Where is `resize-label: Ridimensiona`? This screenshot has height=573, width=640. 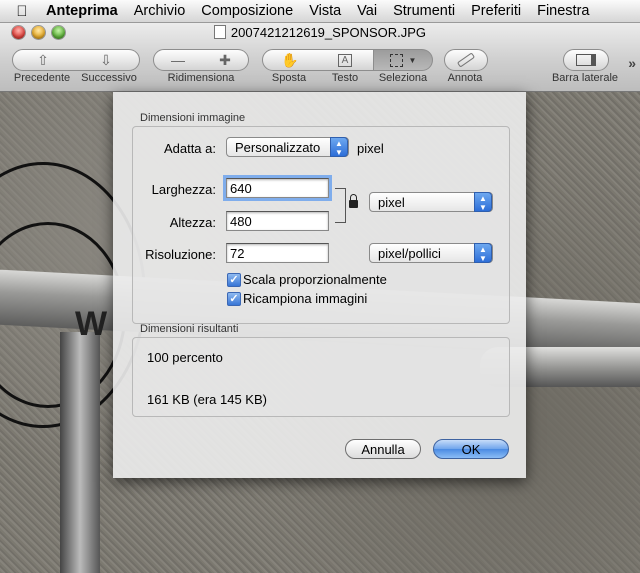 resize-label: Ridimensiona is located at coordinates (201, 78).